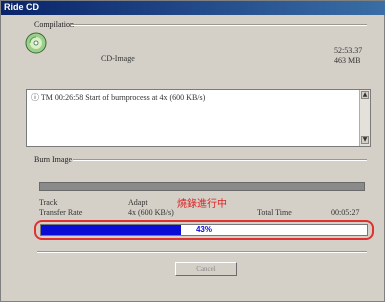  Describe the element at coordinates (219, 25) in the screenshot. I see `compilation-groove` at that location.